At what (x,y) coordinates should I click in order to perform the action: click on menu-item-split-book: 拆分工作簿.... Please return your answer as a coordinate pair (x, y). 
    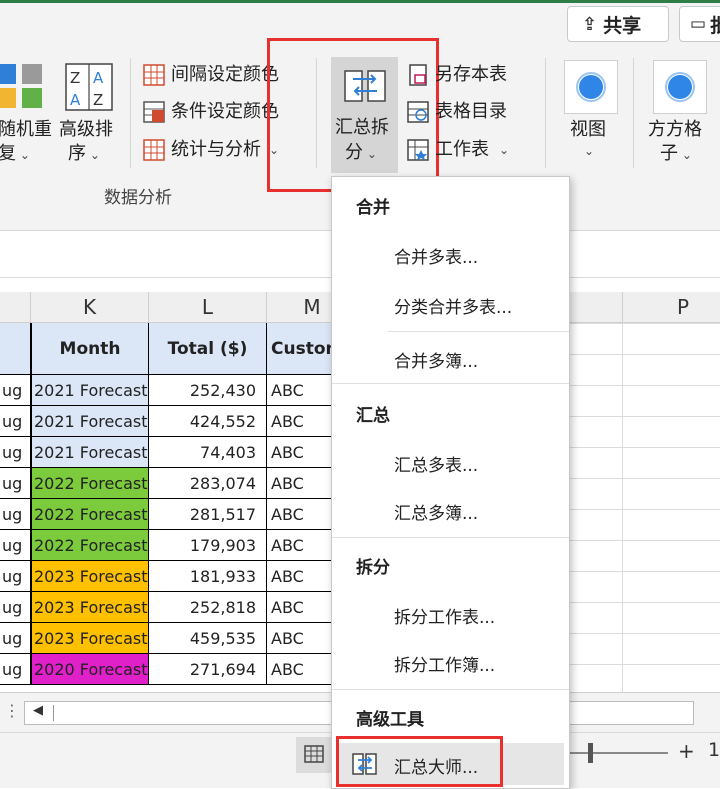
    Looking at the image, I should click on (444, 663).